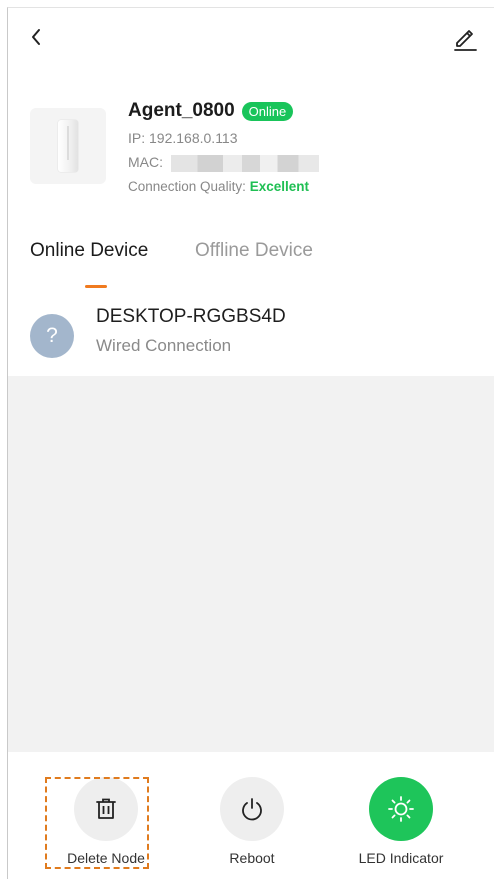 Image resolution: width=494 pixels, height=879 pixels. What do you see at coordinates (191, 316) in the screenshot?
I see `client-name: DESKTOP-RGGBS4D` at bounding box center [191, 316].